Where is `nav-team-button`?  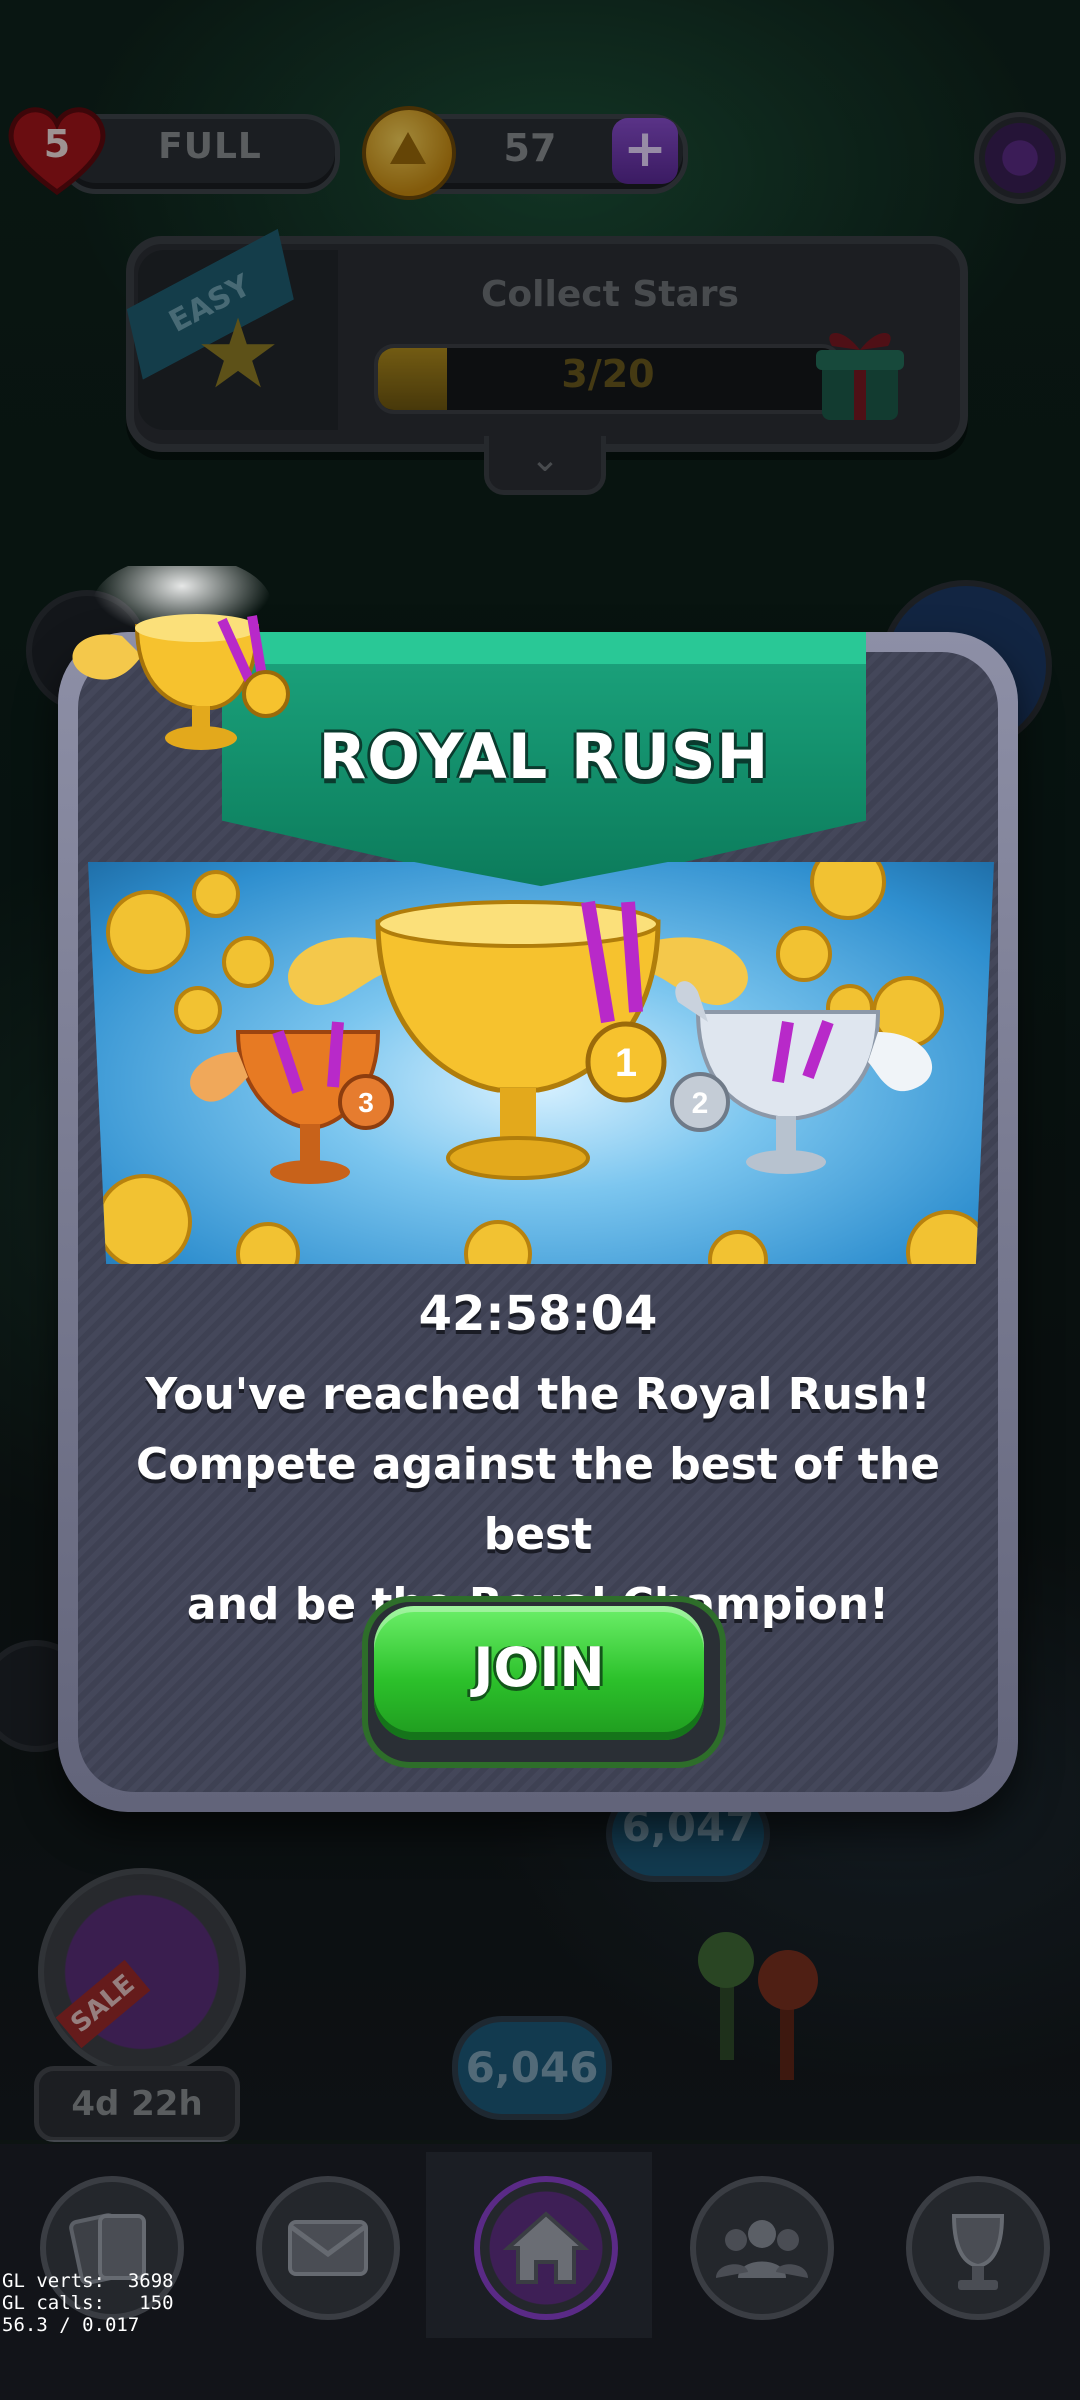
nav-team-button is located at coordinates (762, 2248).